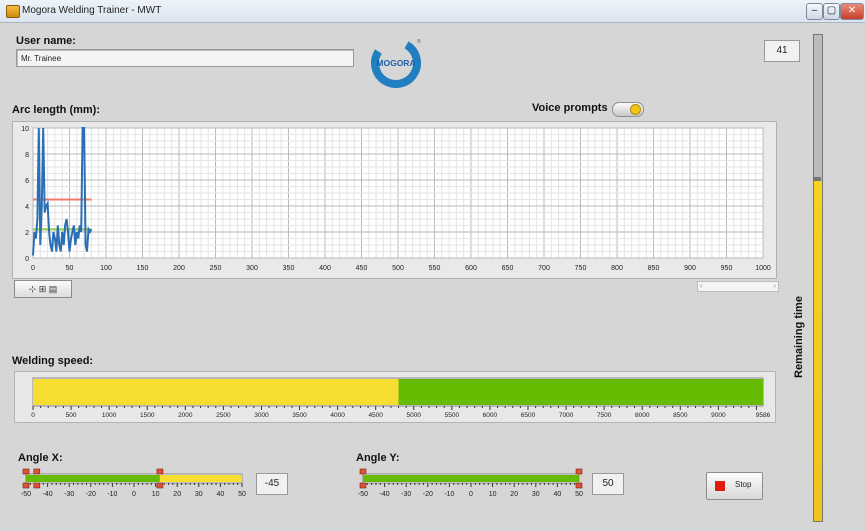 The height and width of the screenshot is (531, 865). Describe the element at coordinates (106, 268) in the screenshot. I see `x-tick-label: 100` at that location.